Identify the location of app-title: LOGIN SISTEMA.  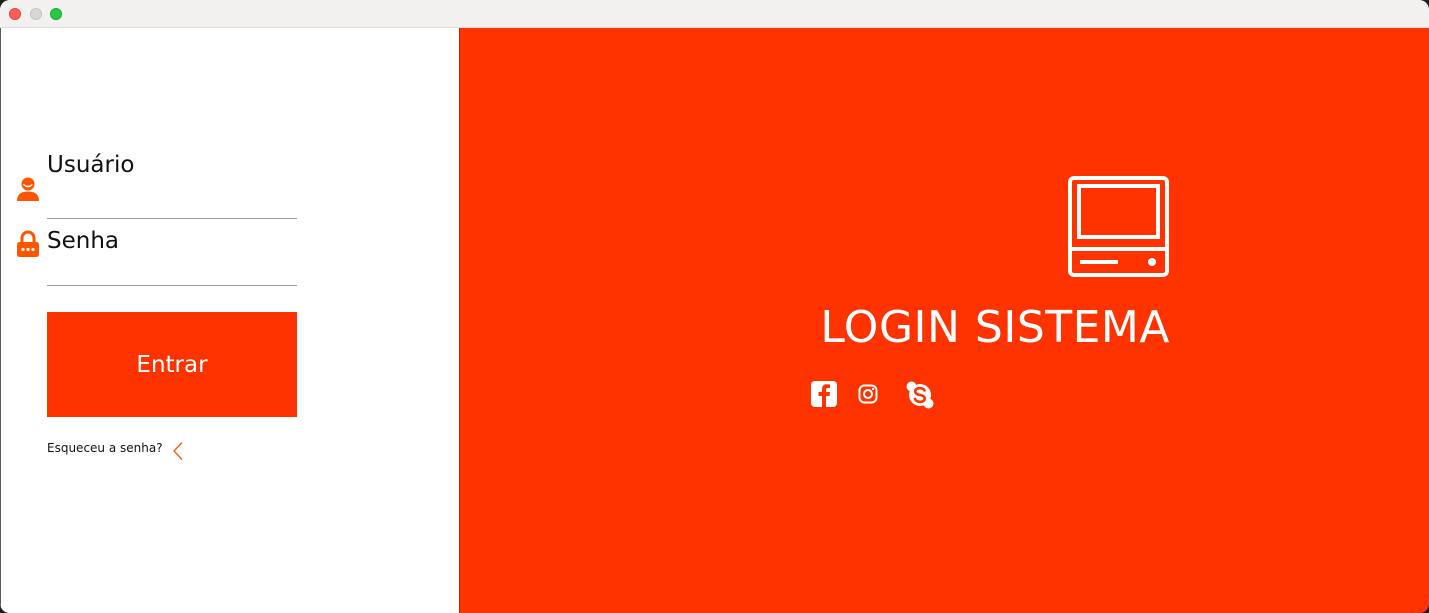
(995, 327).